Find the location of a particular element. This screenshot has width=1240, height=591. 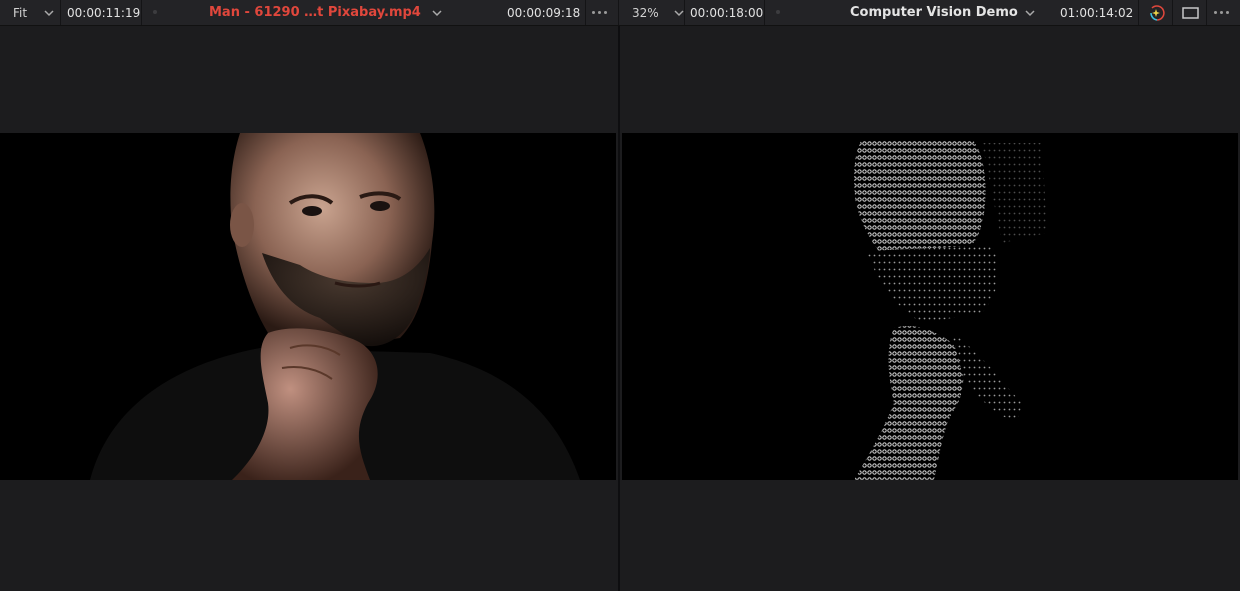

timeline-title-dropdown: Computer Vision Demo is located at coordinates (943, 12).